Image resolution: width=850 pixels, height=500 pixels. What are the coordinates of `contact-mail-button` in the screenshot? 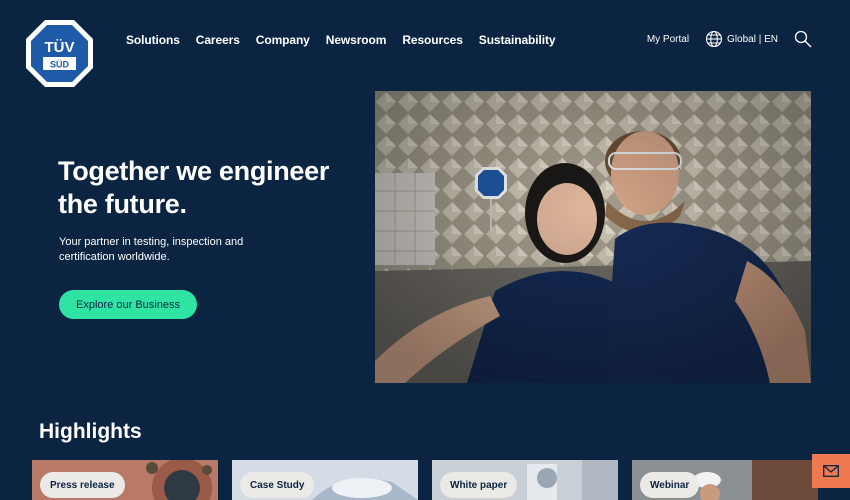 It's located at (831, 471).